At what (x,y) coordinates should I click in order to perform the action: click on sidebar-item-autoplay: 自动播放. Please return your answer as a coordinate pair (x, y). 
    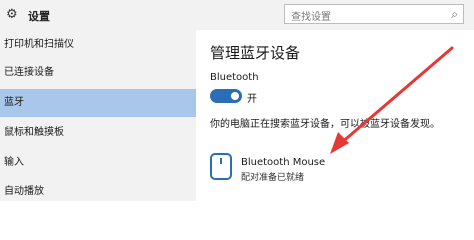
    Looking at the image, I should click on (98, 192).